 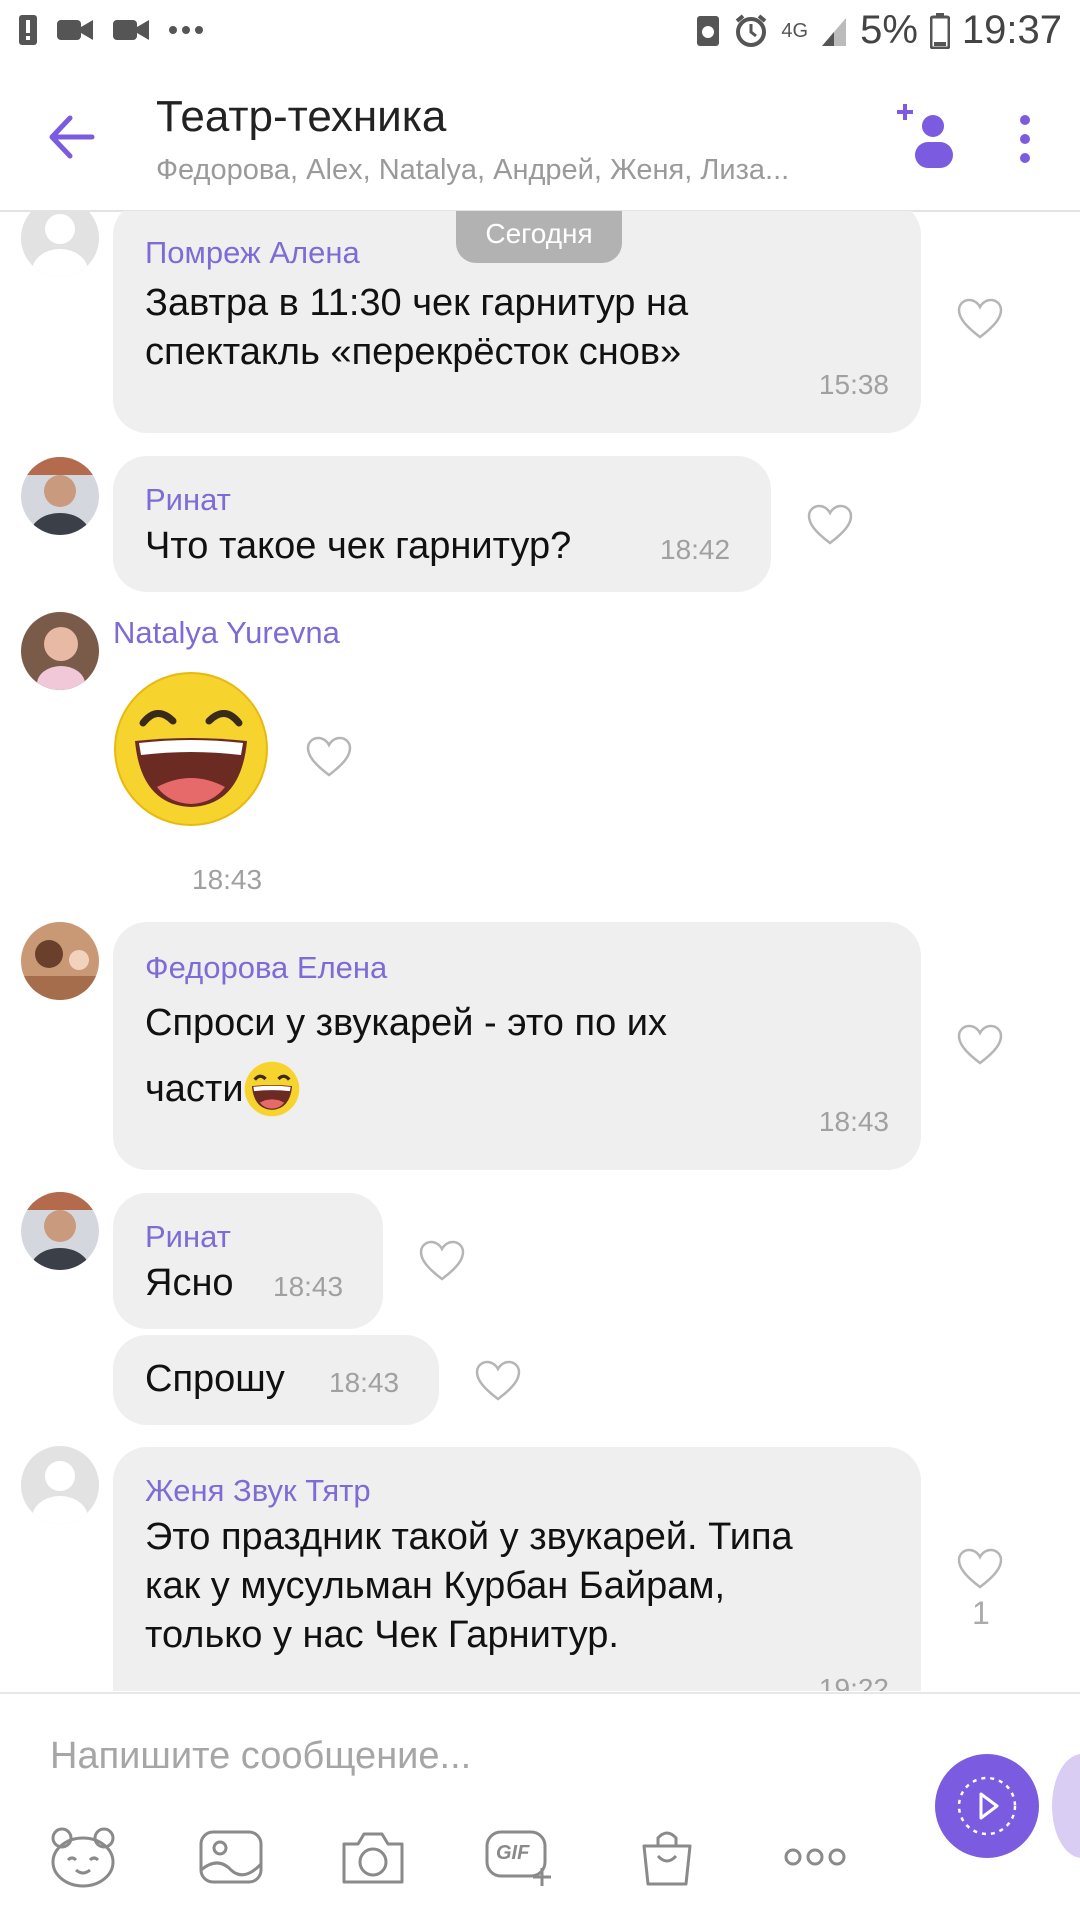 I want to click on battery-icon, so click(x=939, y=30).